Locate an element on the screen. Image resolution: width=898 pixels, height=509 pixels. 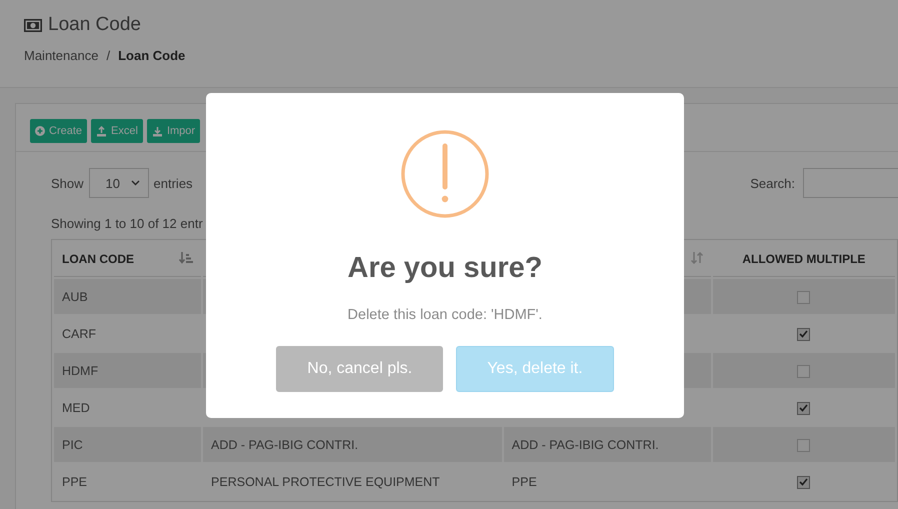
toolbar-button: Create is located at coordinates (59, 131).